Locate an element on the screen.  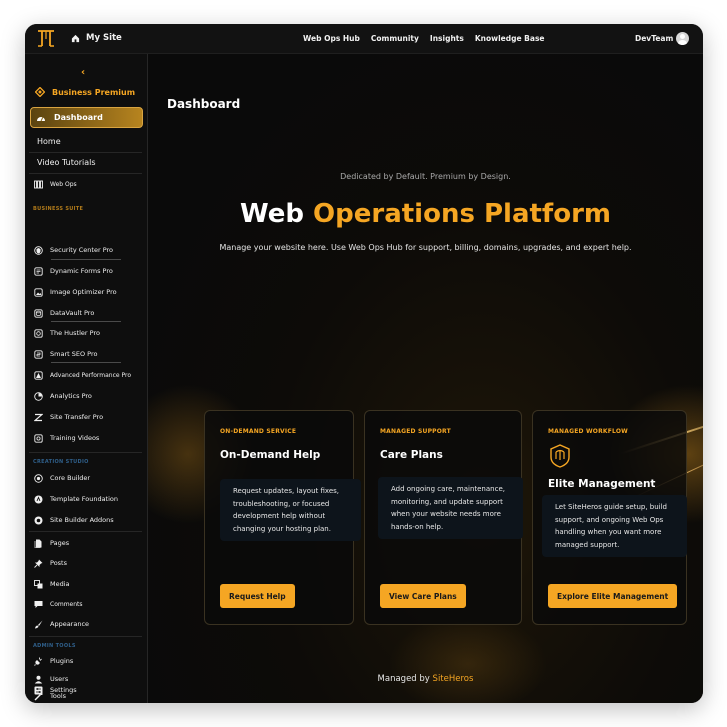
paintbrush-icon is located at coordinates (38, 624).